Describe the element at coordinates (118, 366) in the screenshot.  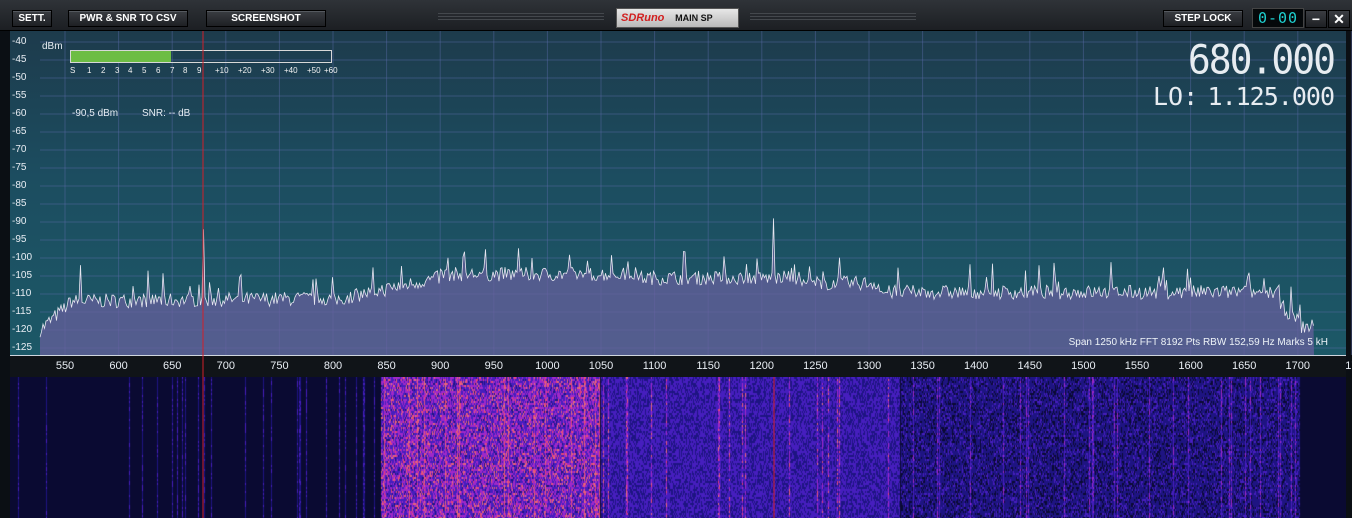
I see `x-tick-label: 600` at that location.